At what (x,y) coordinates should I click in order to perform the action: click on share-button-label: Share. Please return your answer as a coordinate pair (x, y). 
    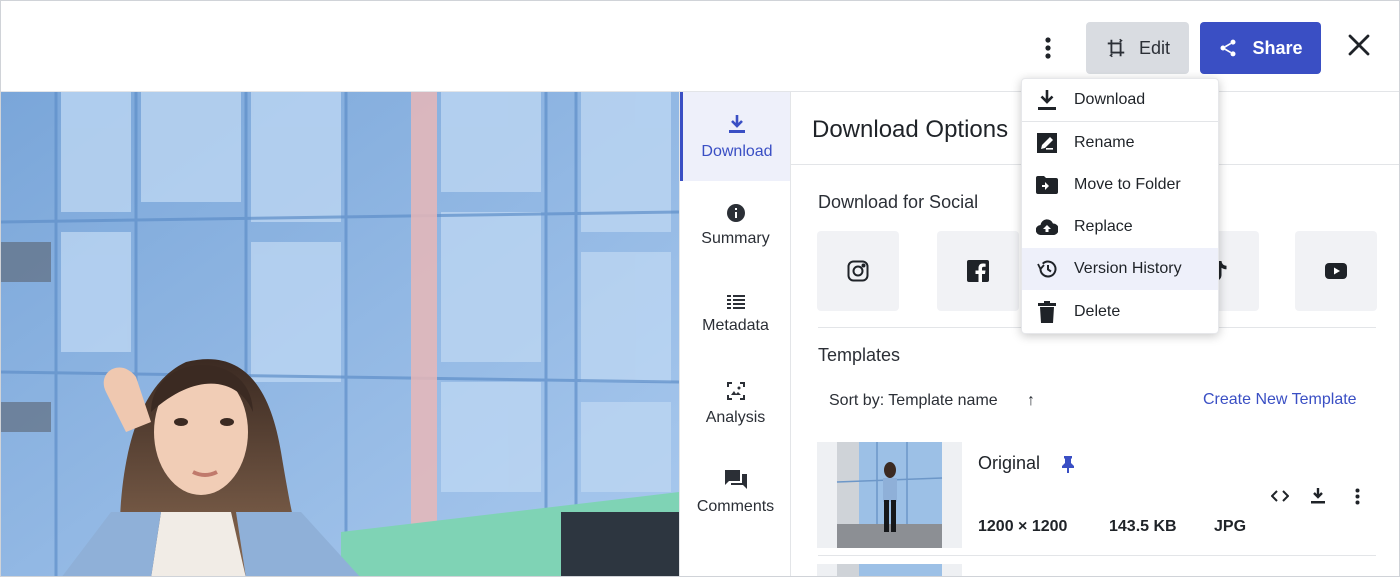
    Looking at the image, I should click on (1277, 47).